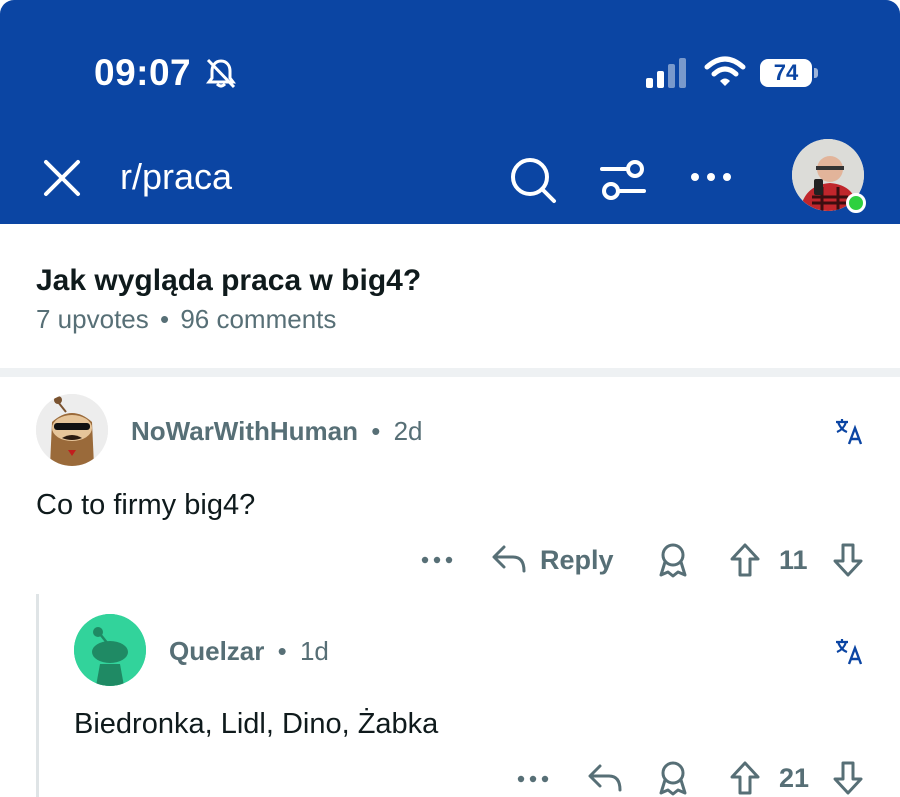  Describe the element at coordinates (816, 73) in the screenshot. I see `battery-tip` at that location.